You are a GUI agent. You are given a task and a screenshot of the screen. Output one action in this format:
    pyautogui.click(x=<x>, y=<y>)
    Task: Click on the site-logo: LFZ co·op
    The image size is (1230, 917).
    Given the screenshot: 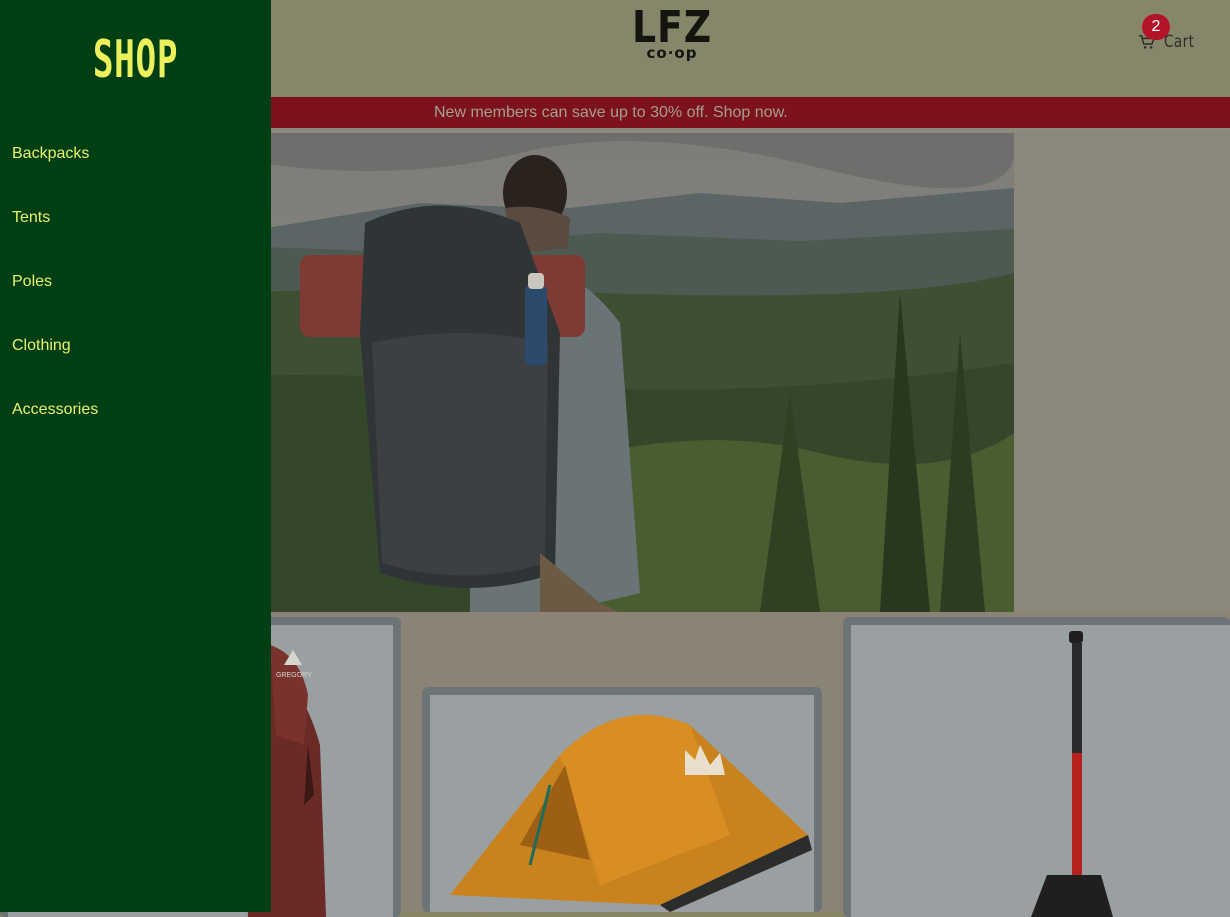 What is the action you would take?
    pyautogui.click(x=672, y=31)
    